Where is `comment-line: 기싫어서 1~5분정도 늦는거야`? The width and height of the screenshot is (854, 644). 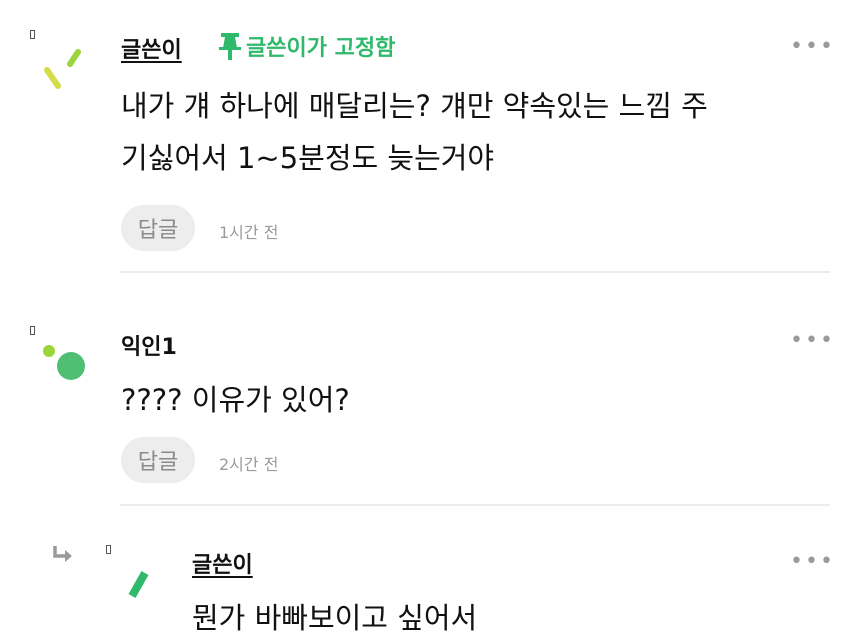 comment-line: 기싫어서 1~5분정도 늦는거야 is located at coordinates (308, 158).